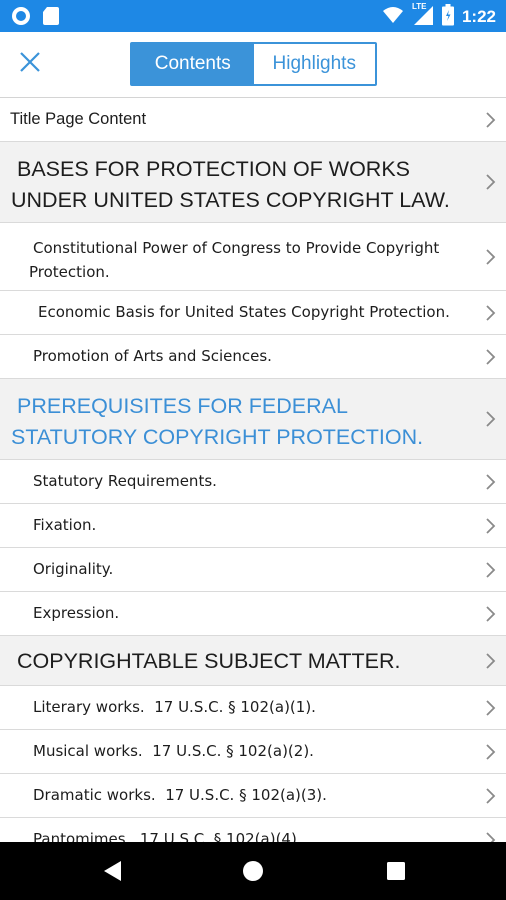 The width and height of the screenshot is (506, 900). I want to click on toc-item: Pantomimes. 17 U.S.C. § 102(a)(4)., so click(253, 830).